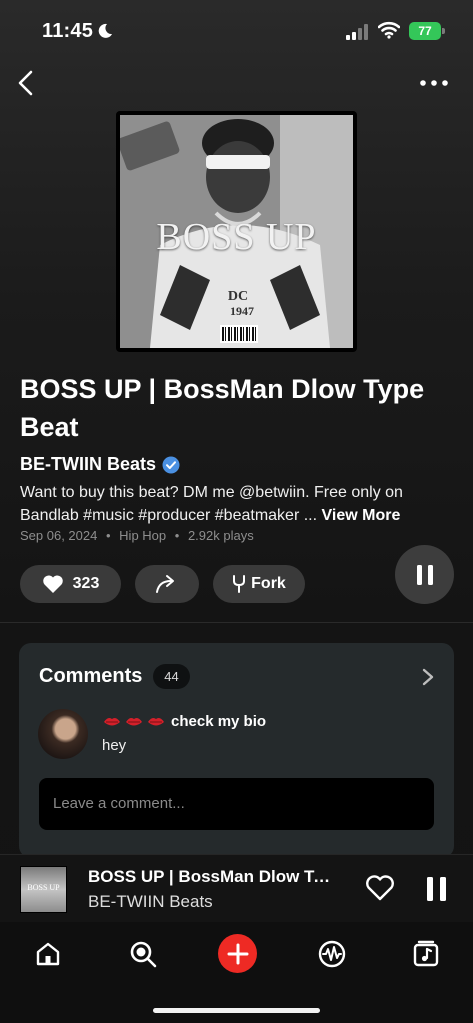 This screenshot has height=1023, width=473. I want to click on search-icon, so click(143, 954).